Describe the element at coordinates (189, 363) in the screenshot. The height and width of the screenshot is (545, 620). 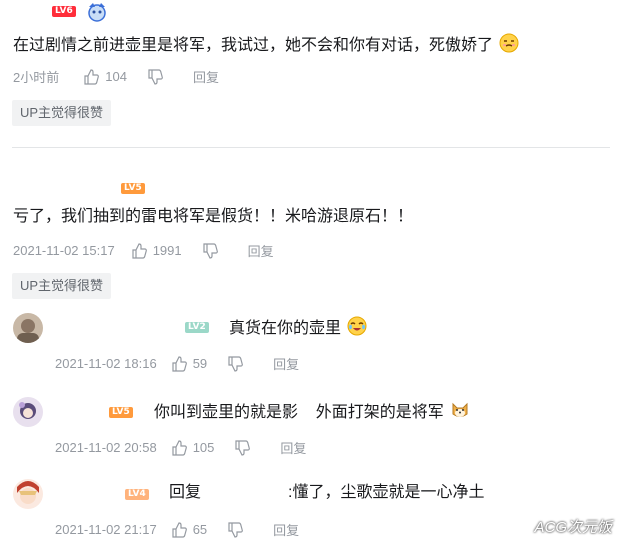
I see `like-button: 59` at that location.